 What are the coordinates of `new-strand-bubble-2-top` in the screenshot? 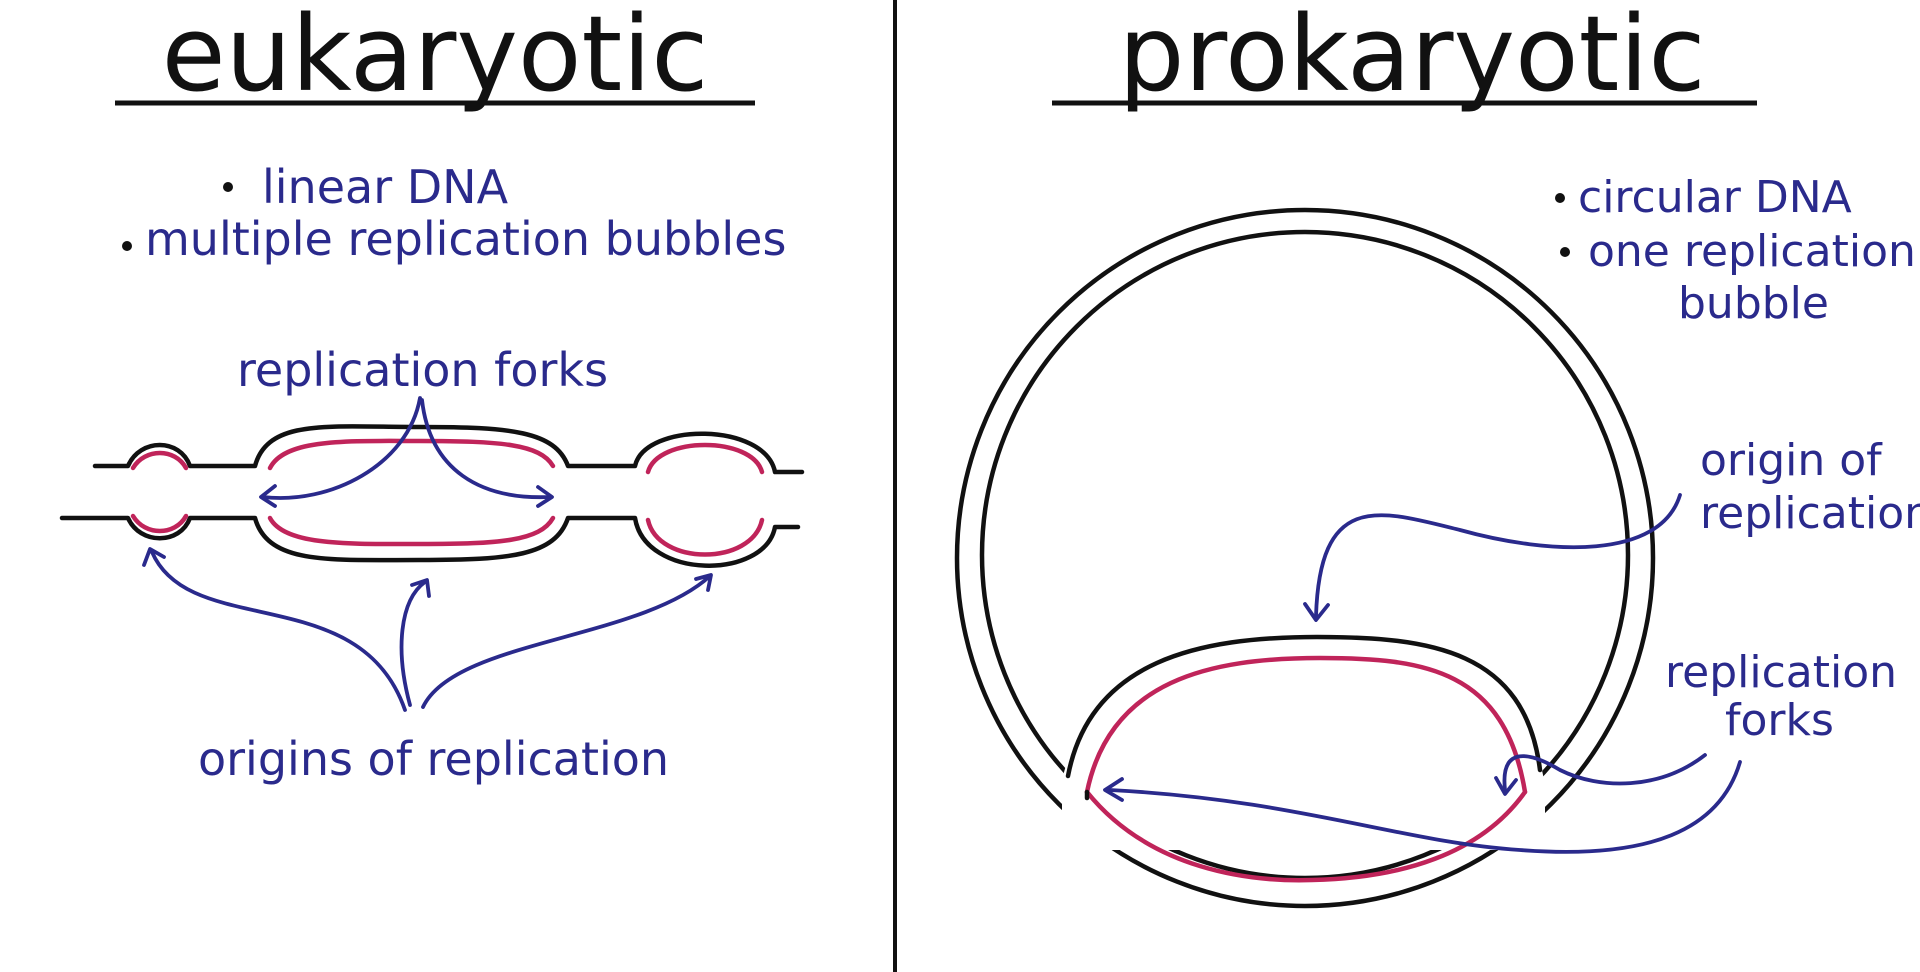 It's located at (411, 454).